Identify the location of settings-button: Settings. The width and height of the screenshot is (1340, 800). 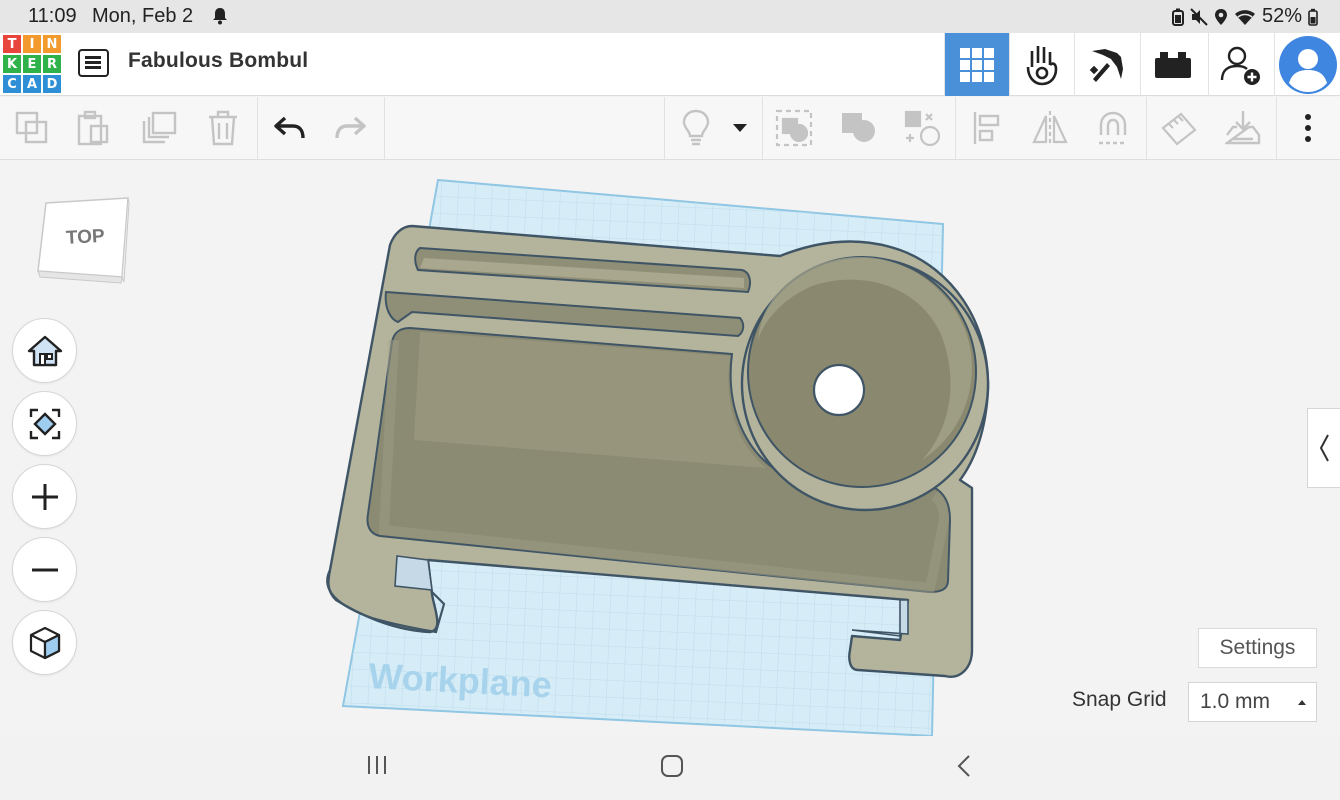
(1257, 648).